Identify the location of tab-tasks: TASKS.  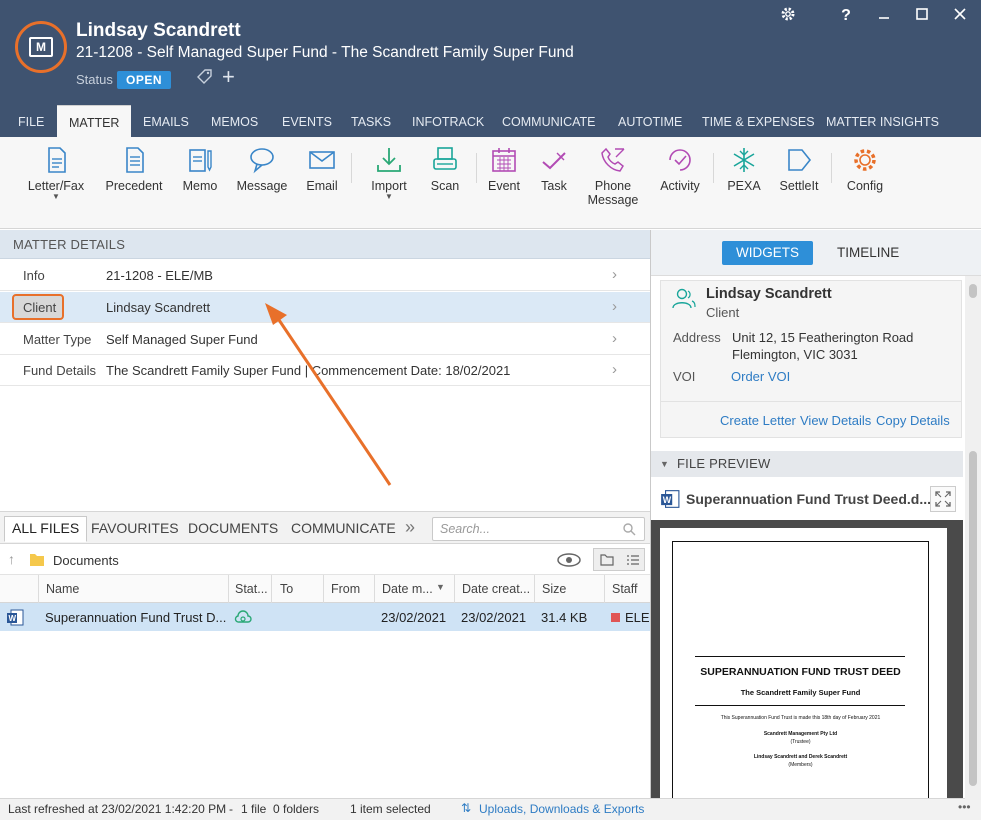
(371, 121).